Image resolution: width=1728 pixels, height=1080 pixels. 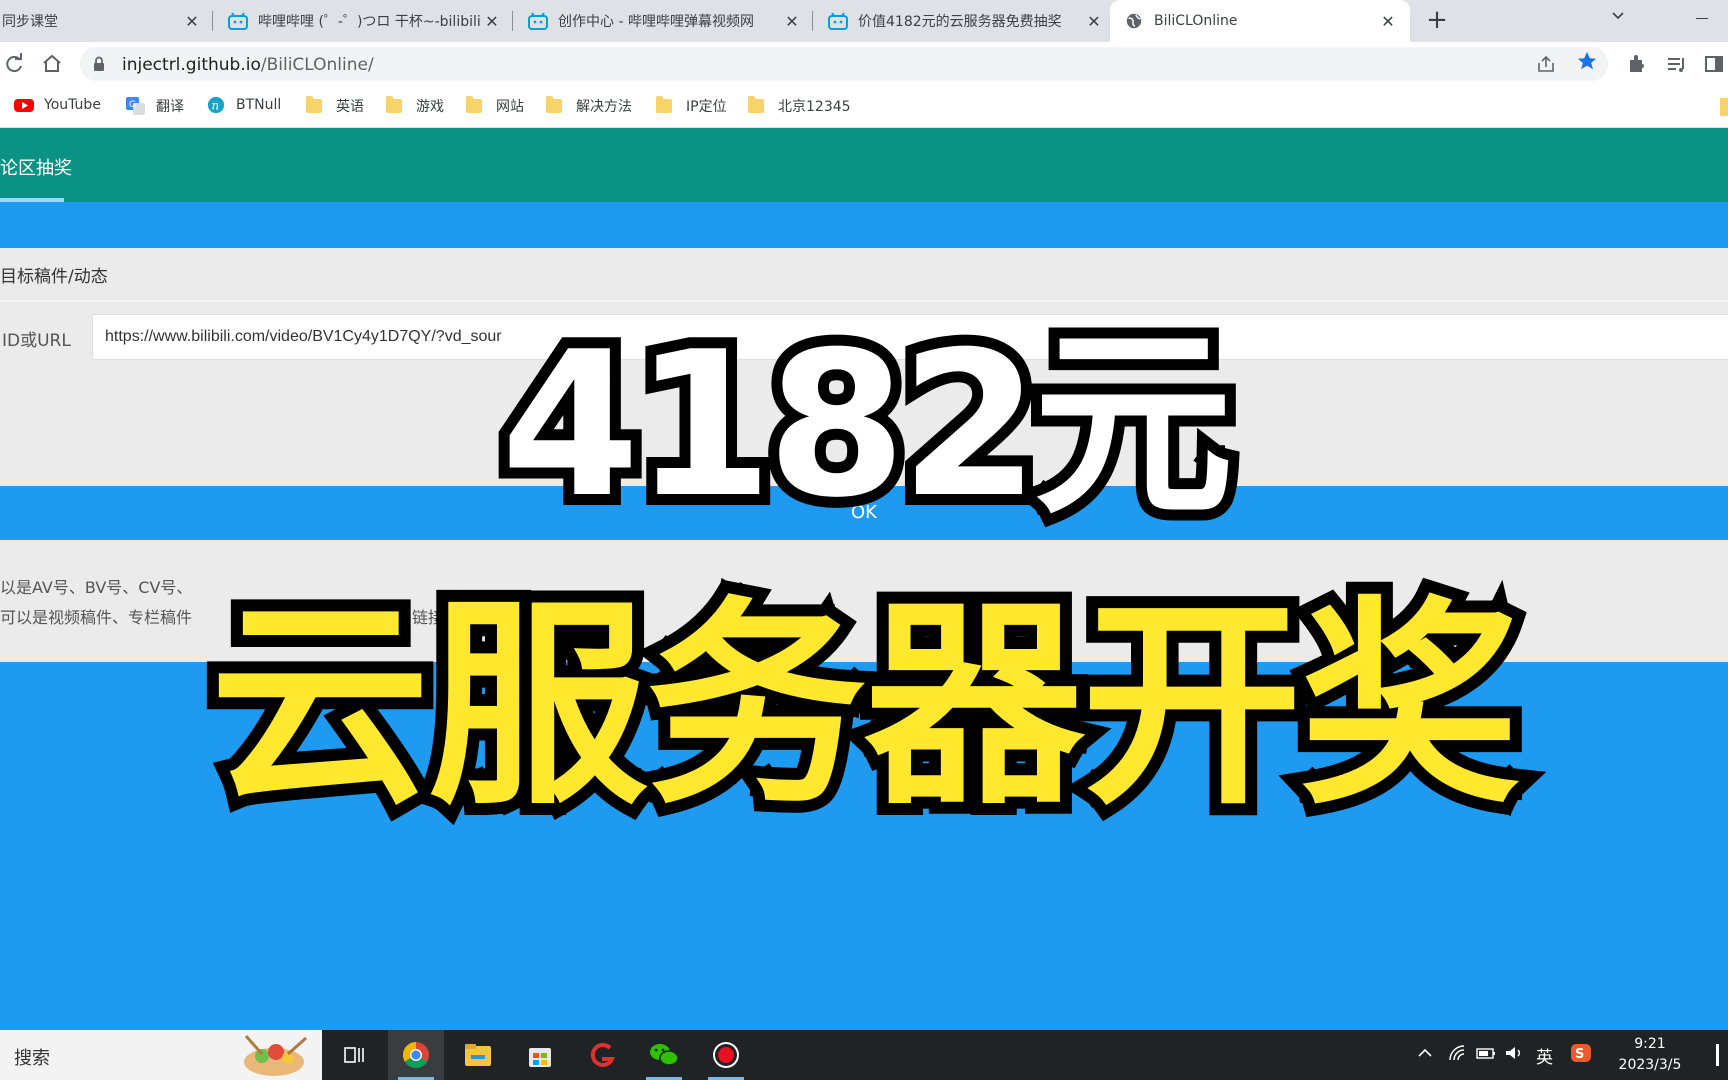 What do you see at coordinates (99, 64) in the screenshot?
I see `lock-icon` at bounding box center [99, 64].